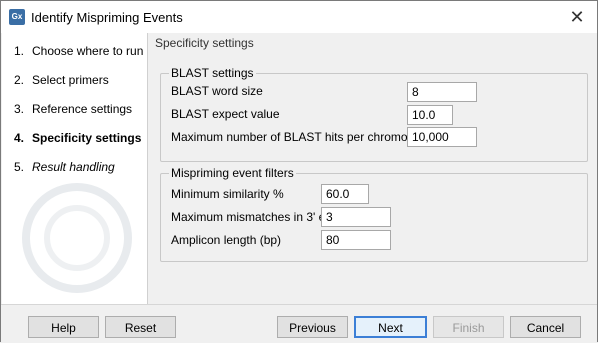 The width and height of the screenshot is (598, 343). What do you see at coordinates (17, 17) in the screenshot?
I see `app-icon: Gx` at bounding box center [17, 17].